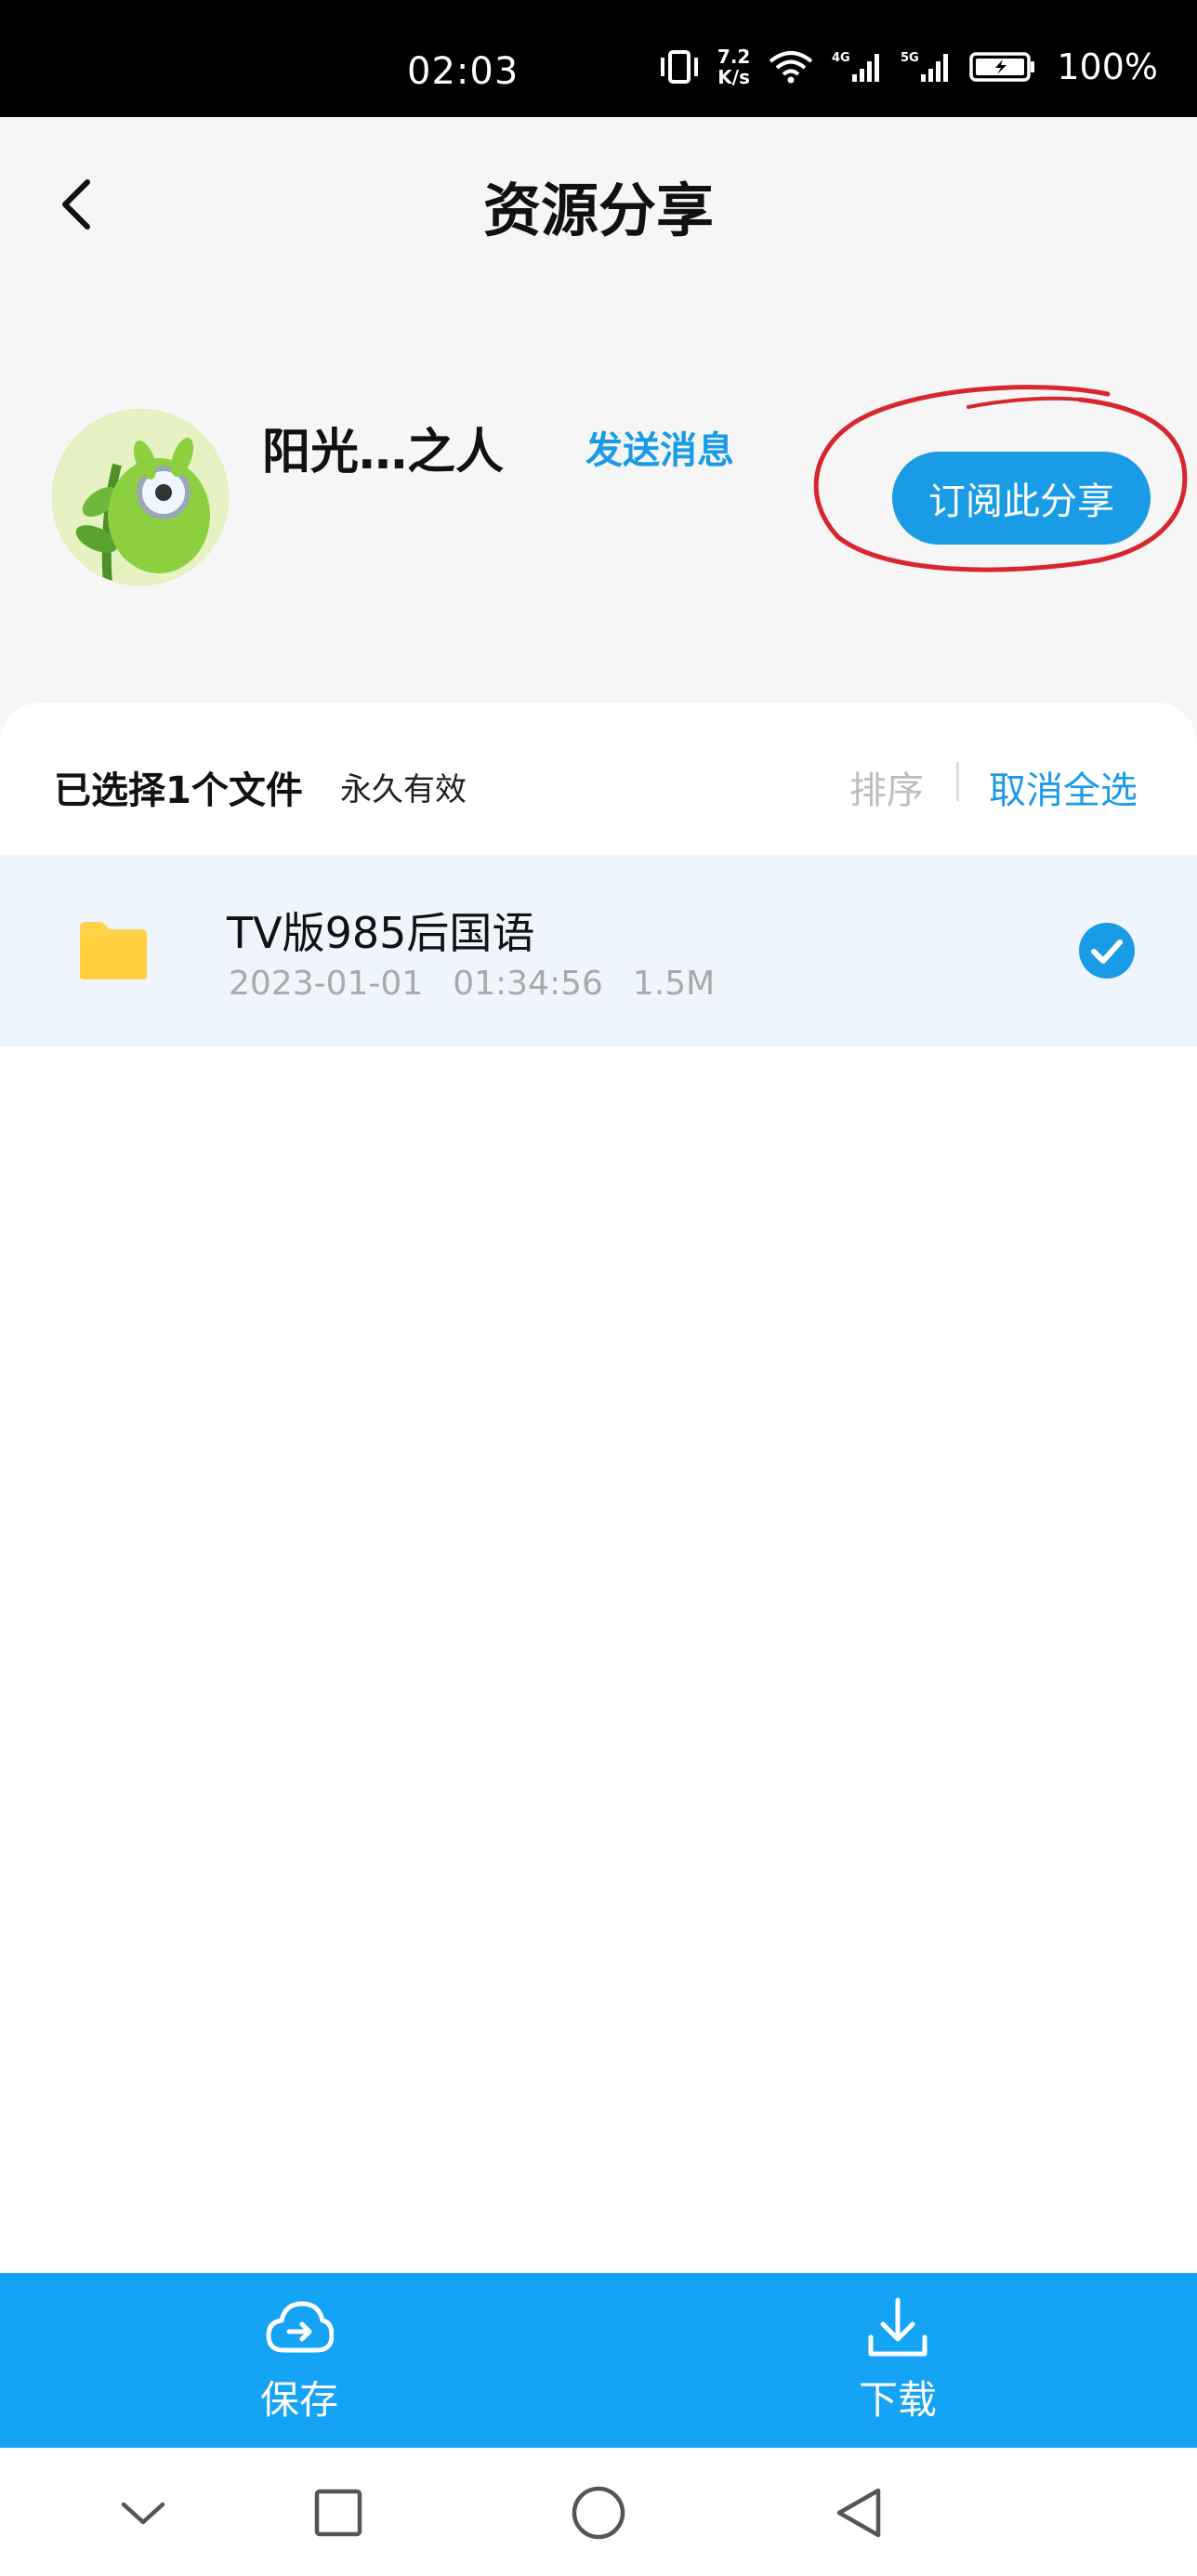 The width and height of the screenshot is (1197, 2576). I want to click on deselect-all-button: 取消全选, so click(1063, 787).